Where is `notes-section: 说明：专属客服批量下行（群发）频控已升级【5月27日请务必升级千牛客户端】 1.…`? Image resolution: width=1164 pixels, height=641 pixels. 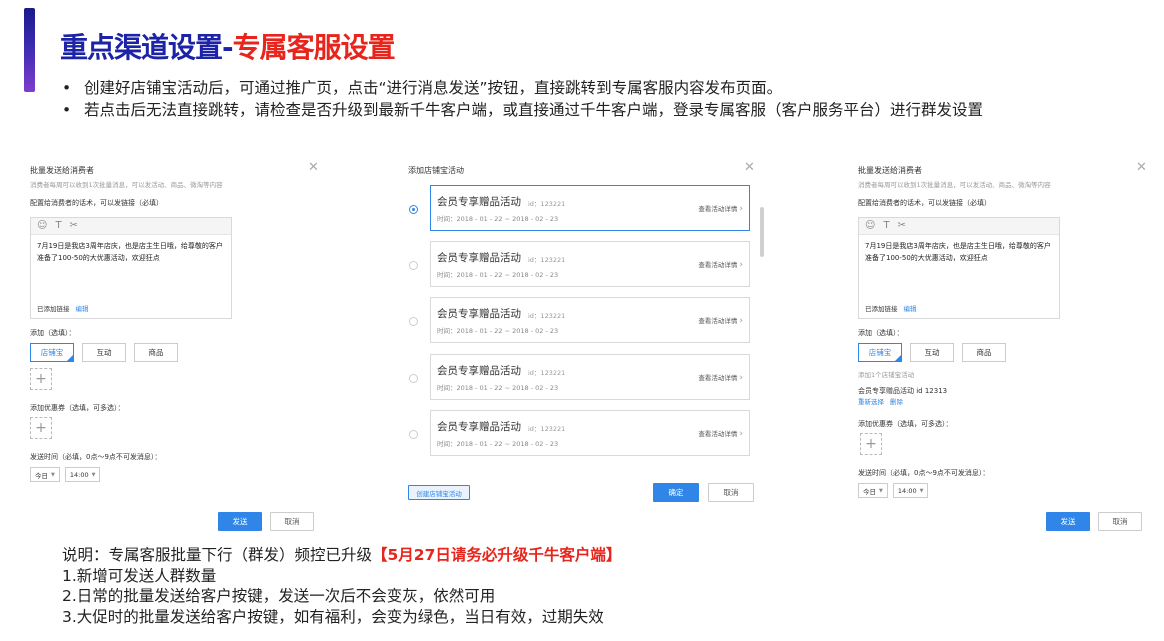 notes-section: 说明：专属客服批量下行（群发）频控已升级【5月27日请务必升级千牛客户端】 1.… is located at coordinates (341, 586).